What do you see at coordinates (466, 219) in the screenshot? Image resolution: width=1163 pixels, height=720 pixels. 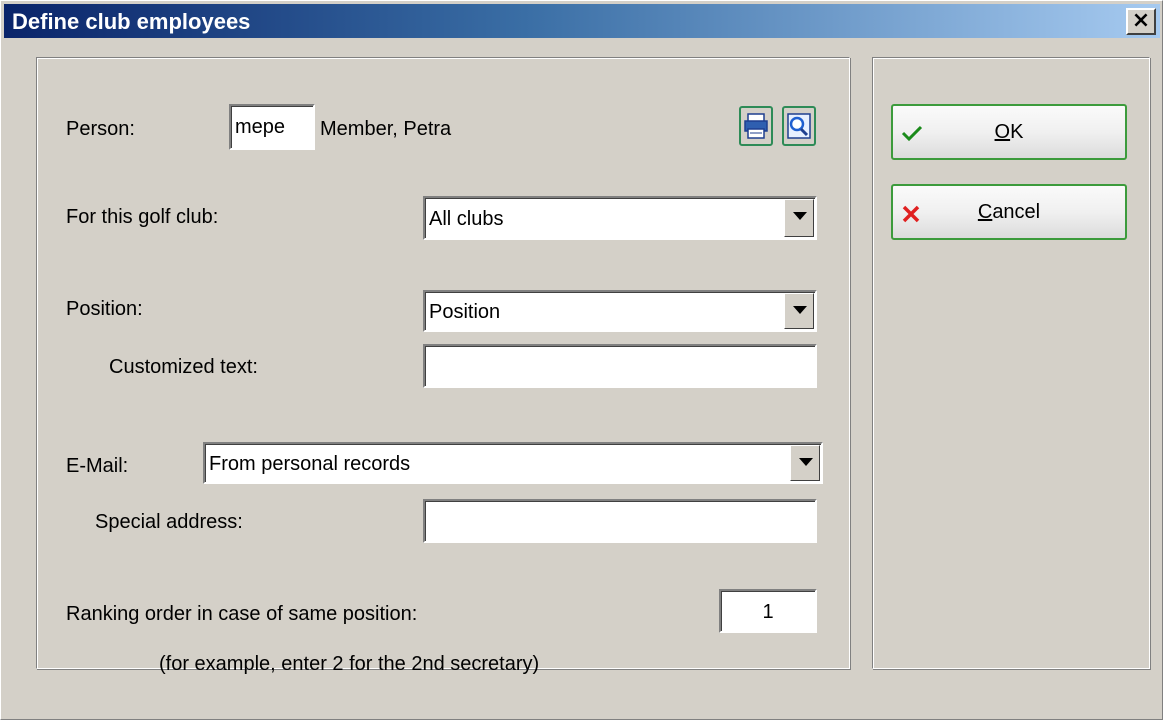 I see `golf-club-value: All clubs` at bounding box center [466, 219].